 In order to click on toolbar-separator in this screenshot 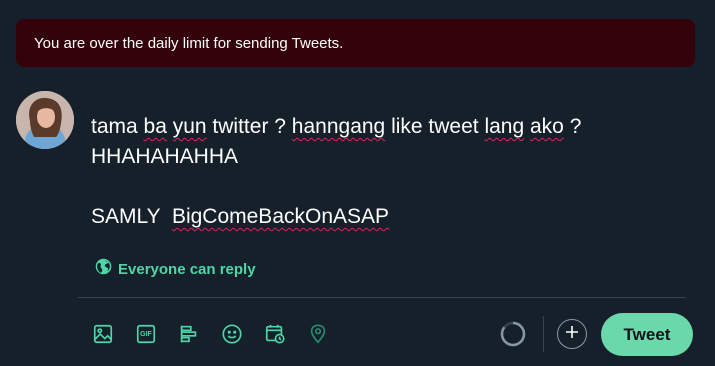, I will do `click(543, 334)`.